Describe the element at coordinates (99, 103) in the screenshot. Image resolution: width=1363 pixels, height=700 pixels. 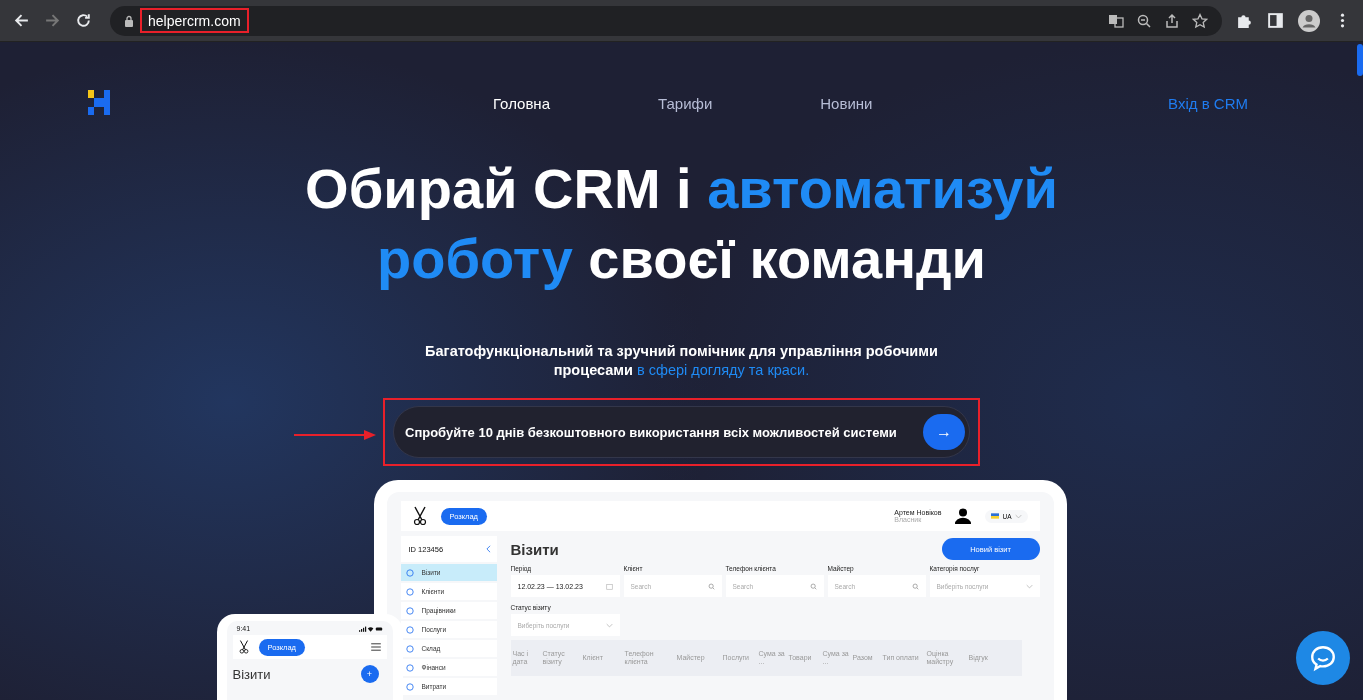
I see `logo-icon` at that location.